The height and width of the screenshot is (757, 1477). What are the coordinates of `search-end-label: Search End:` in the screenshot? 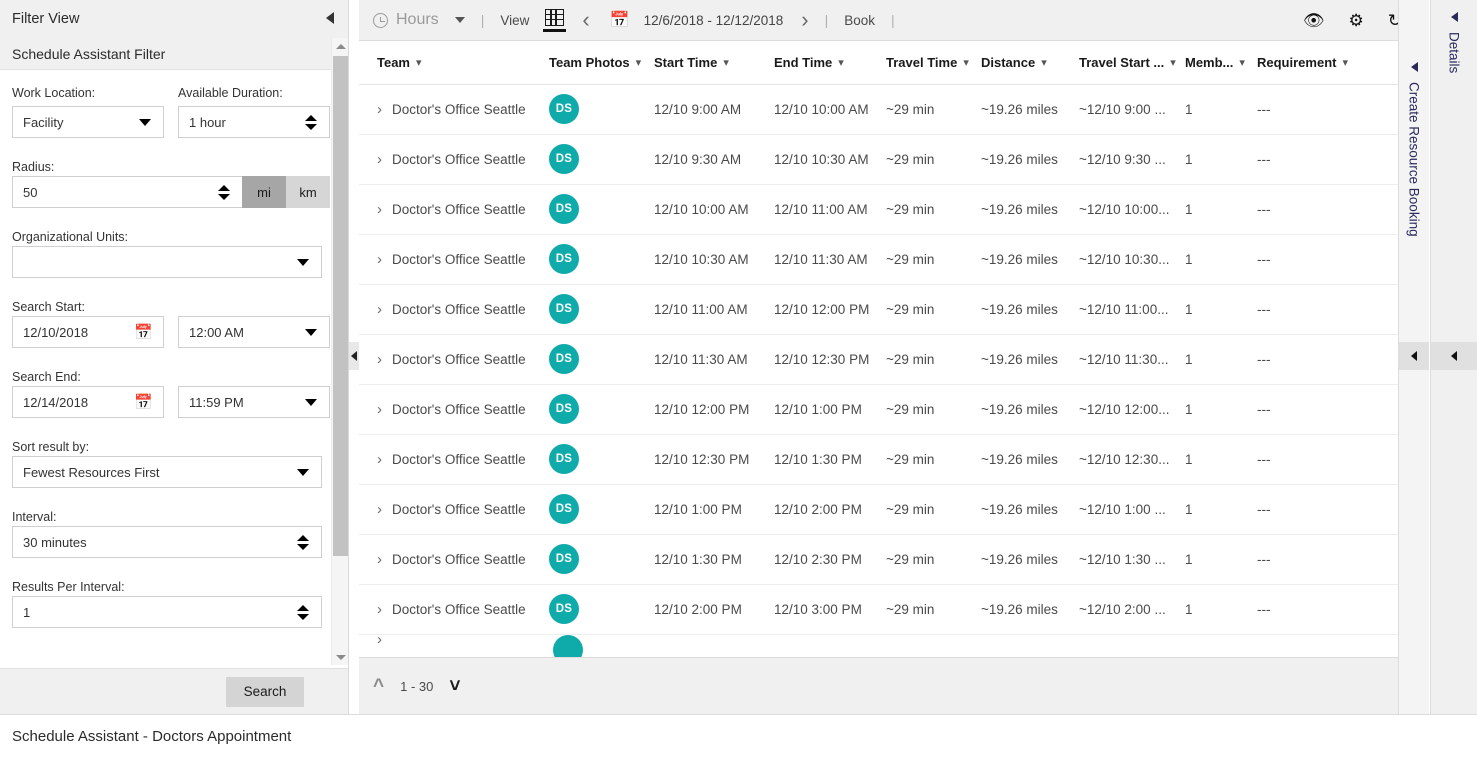 It's located at (46, 377).